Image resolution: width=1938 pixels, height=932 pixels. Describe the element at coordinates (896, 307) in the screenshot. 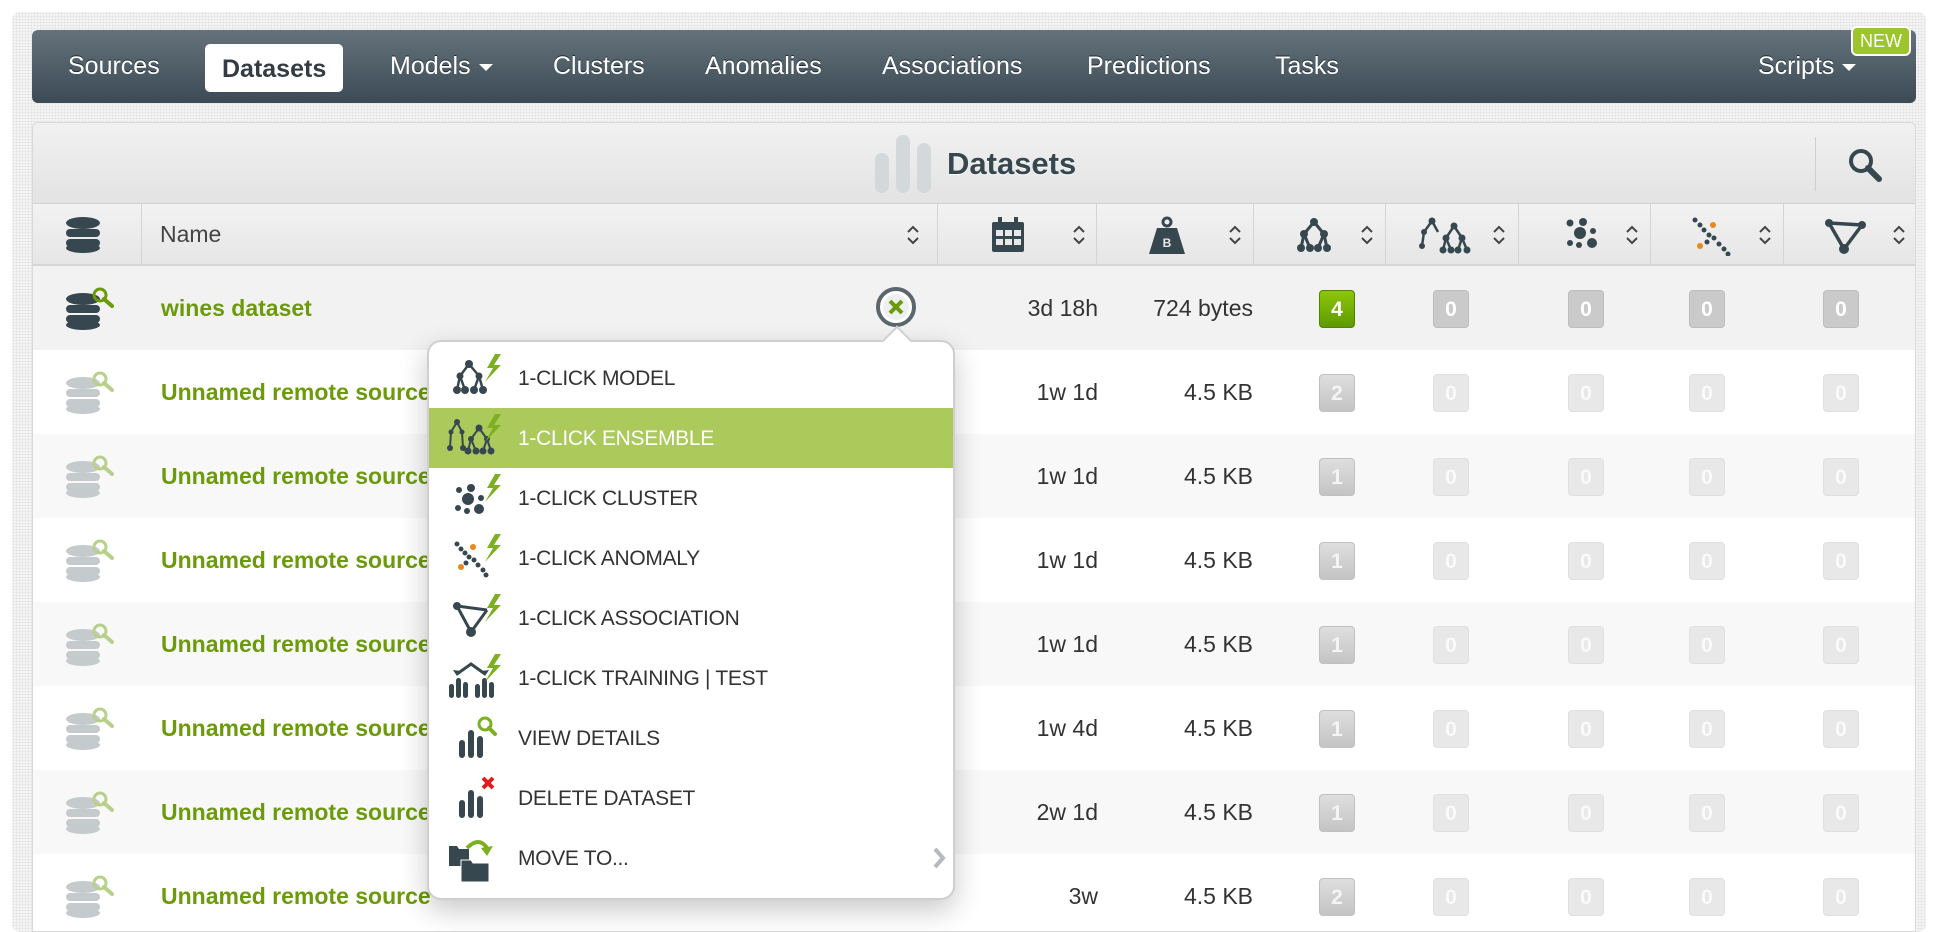

I see `close-menu-icon` at that location.